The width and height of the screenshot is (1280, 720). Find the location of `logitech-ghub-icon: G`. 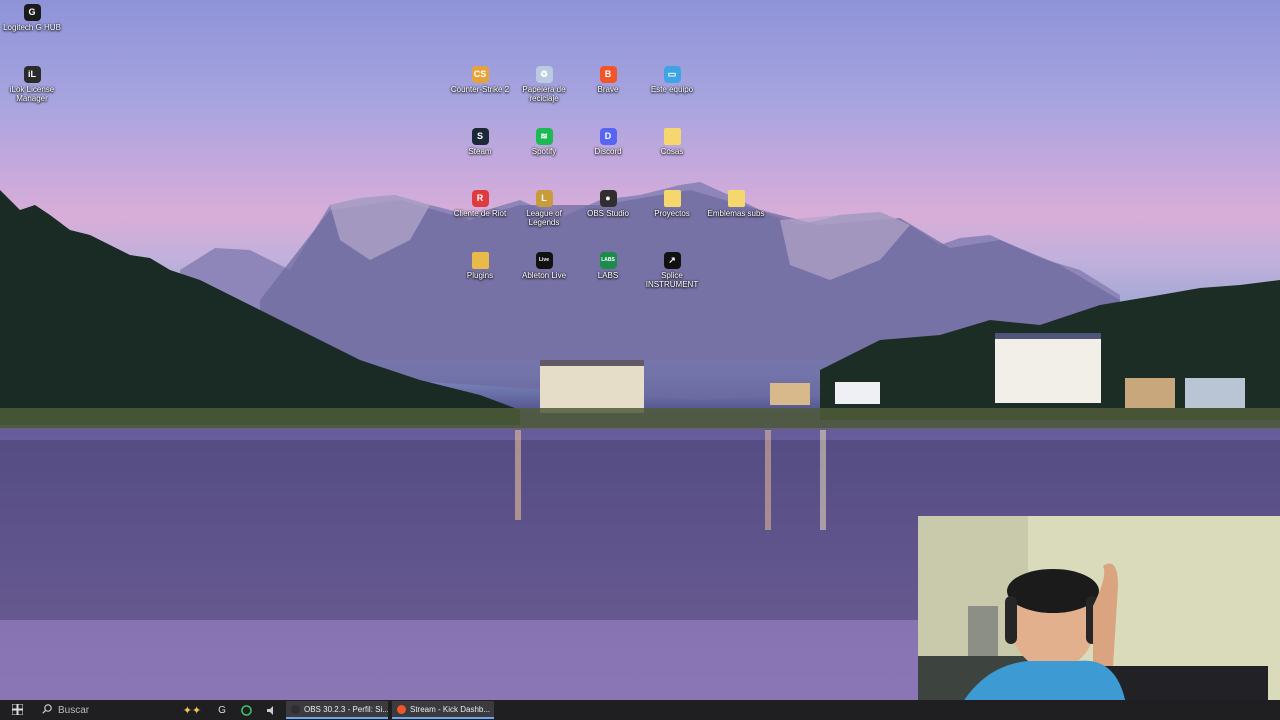

logitech-ghub-icon: G is located at coordinates (32, 12).